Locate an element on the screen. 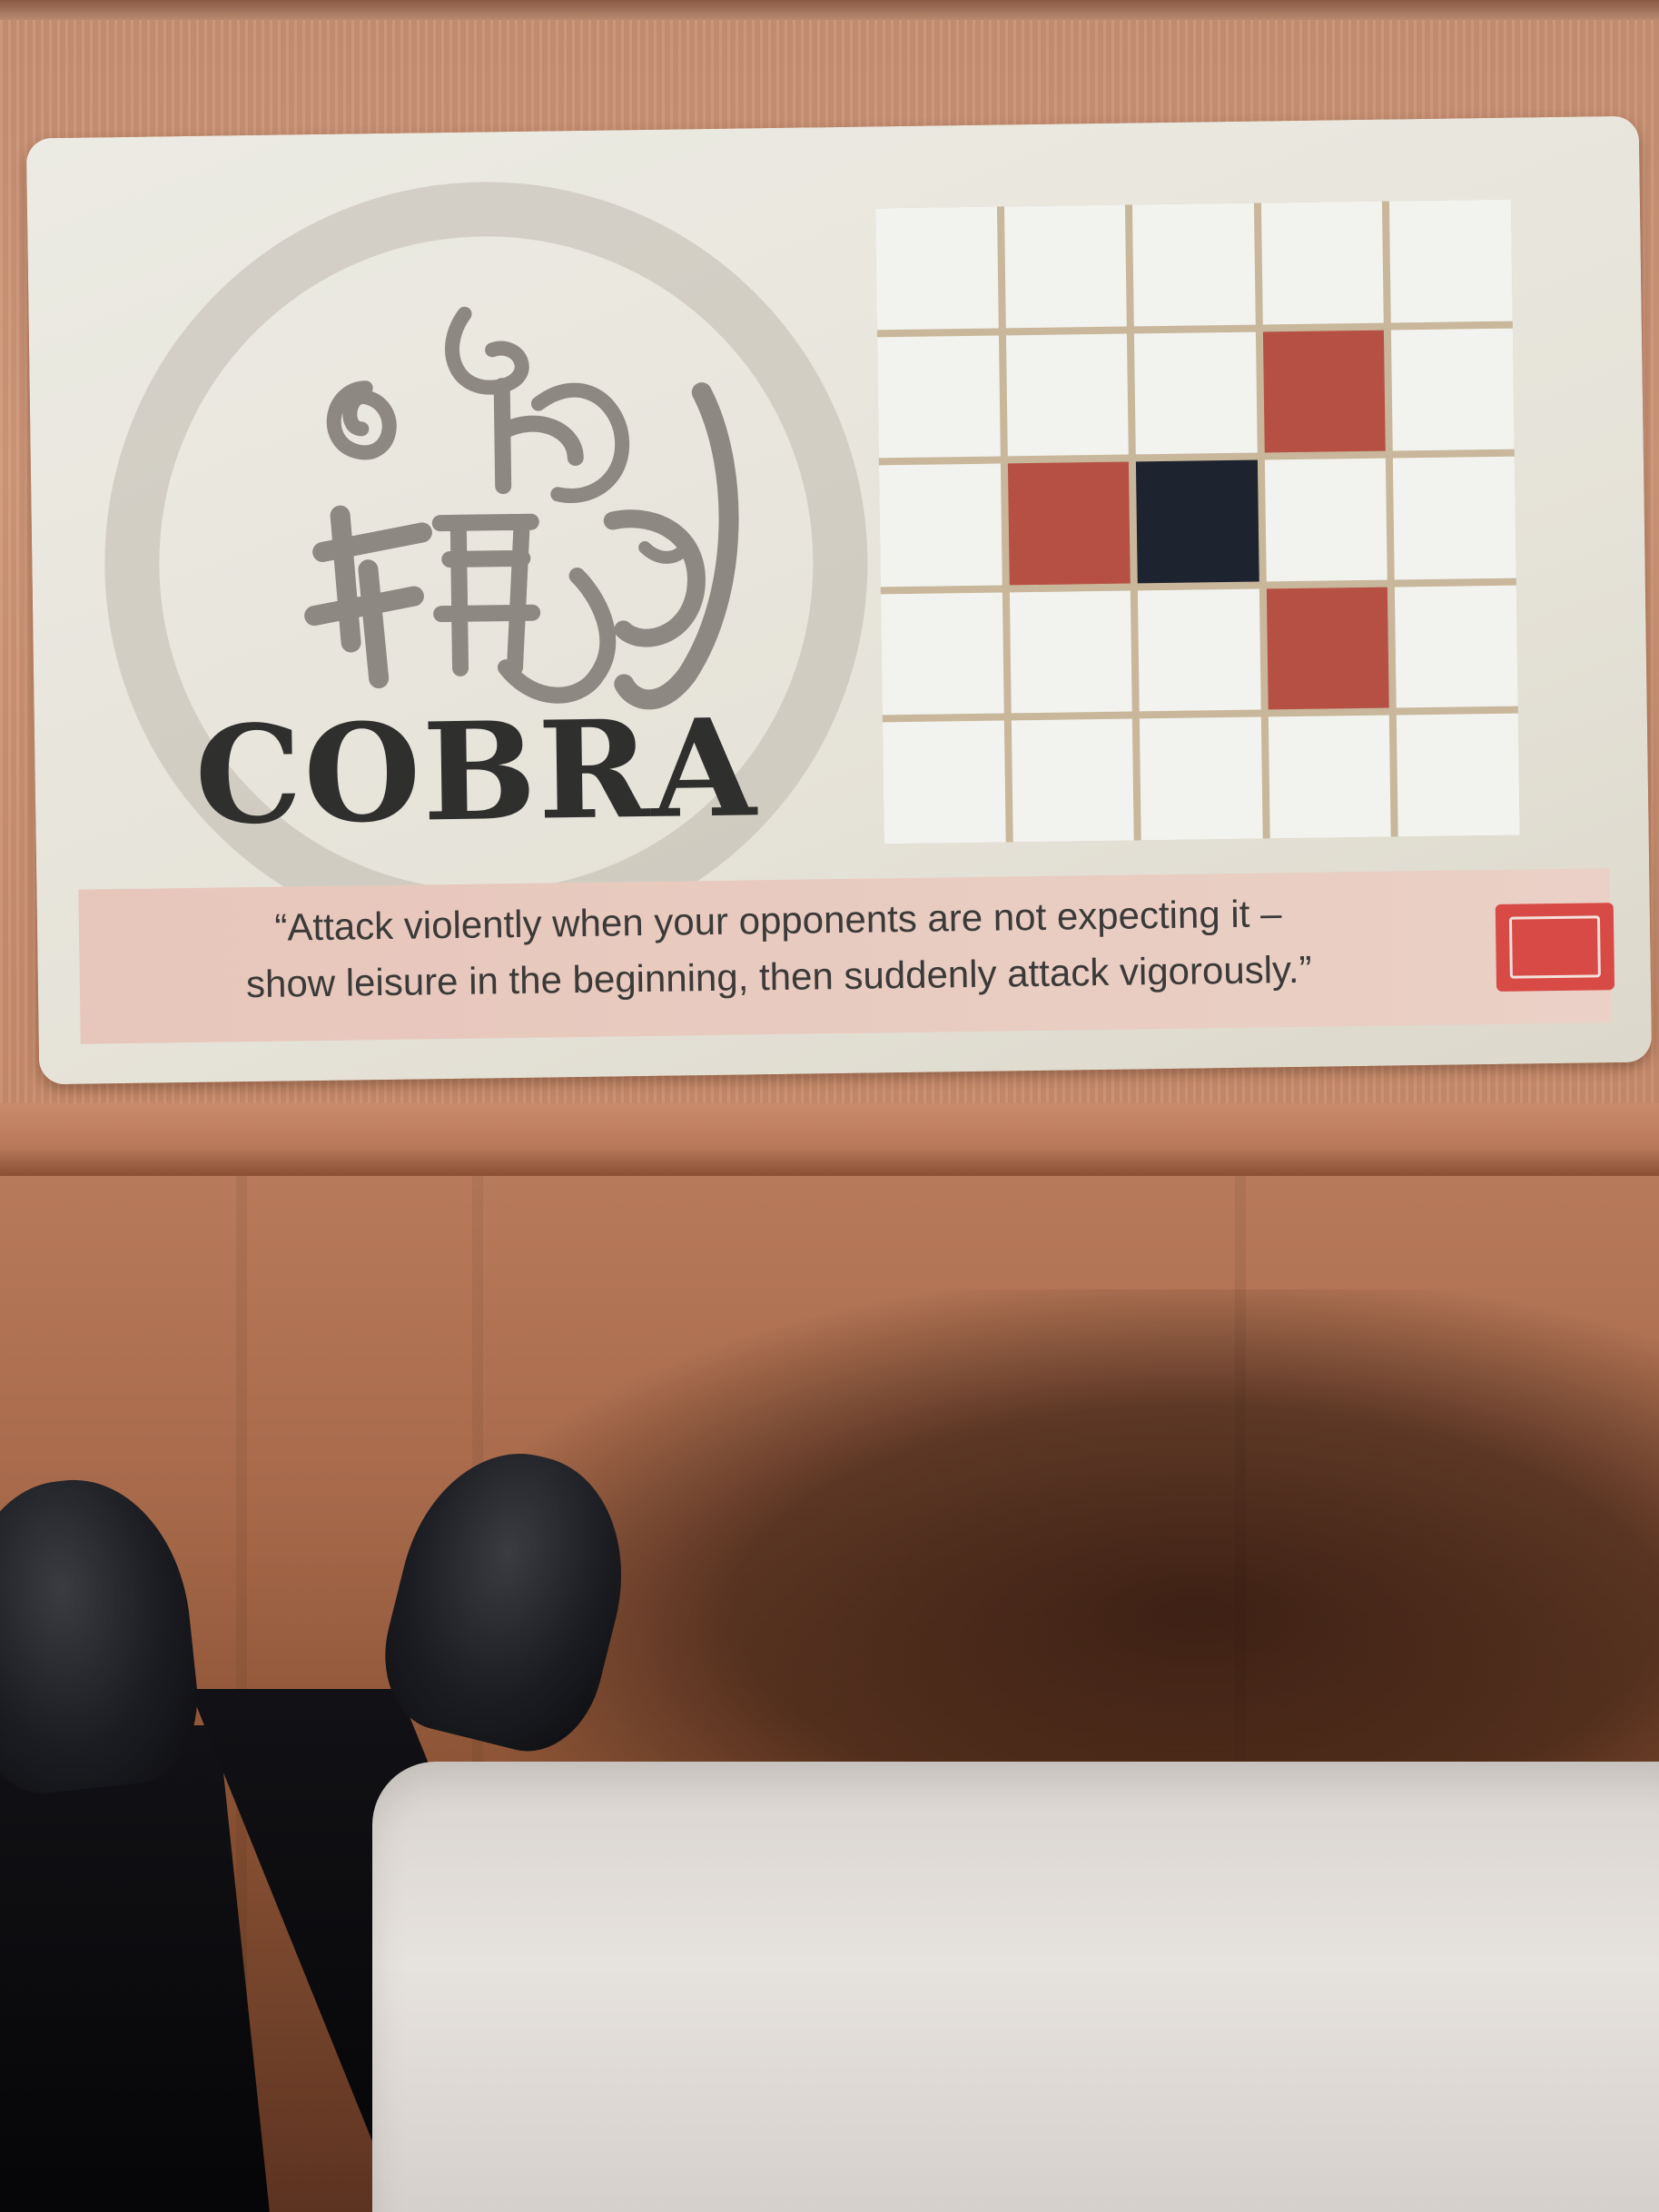 This screenshot has width=1659, height=2212. move-grid is located at coordinates (1197, 521).